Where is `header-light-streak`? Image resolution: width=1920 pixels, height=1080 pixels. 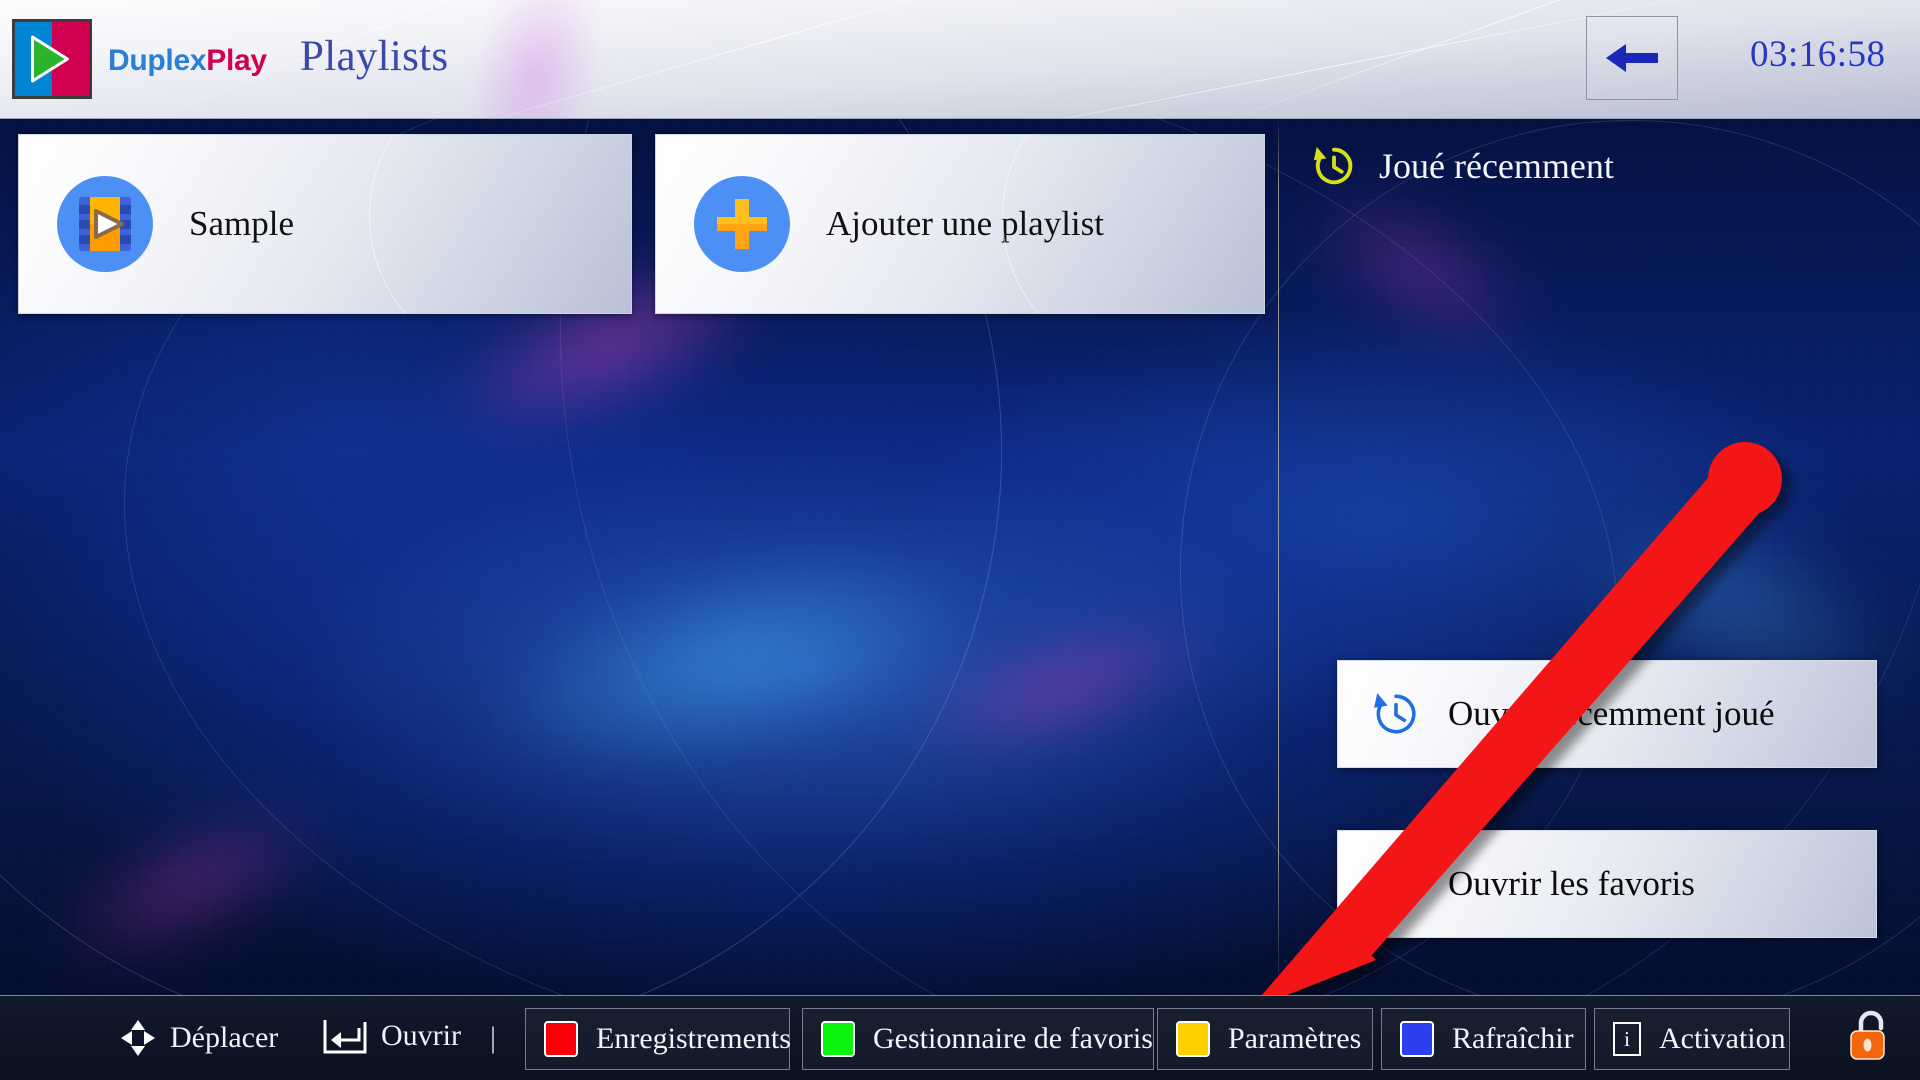 header-light-streak is located at coordinates (535, 59).